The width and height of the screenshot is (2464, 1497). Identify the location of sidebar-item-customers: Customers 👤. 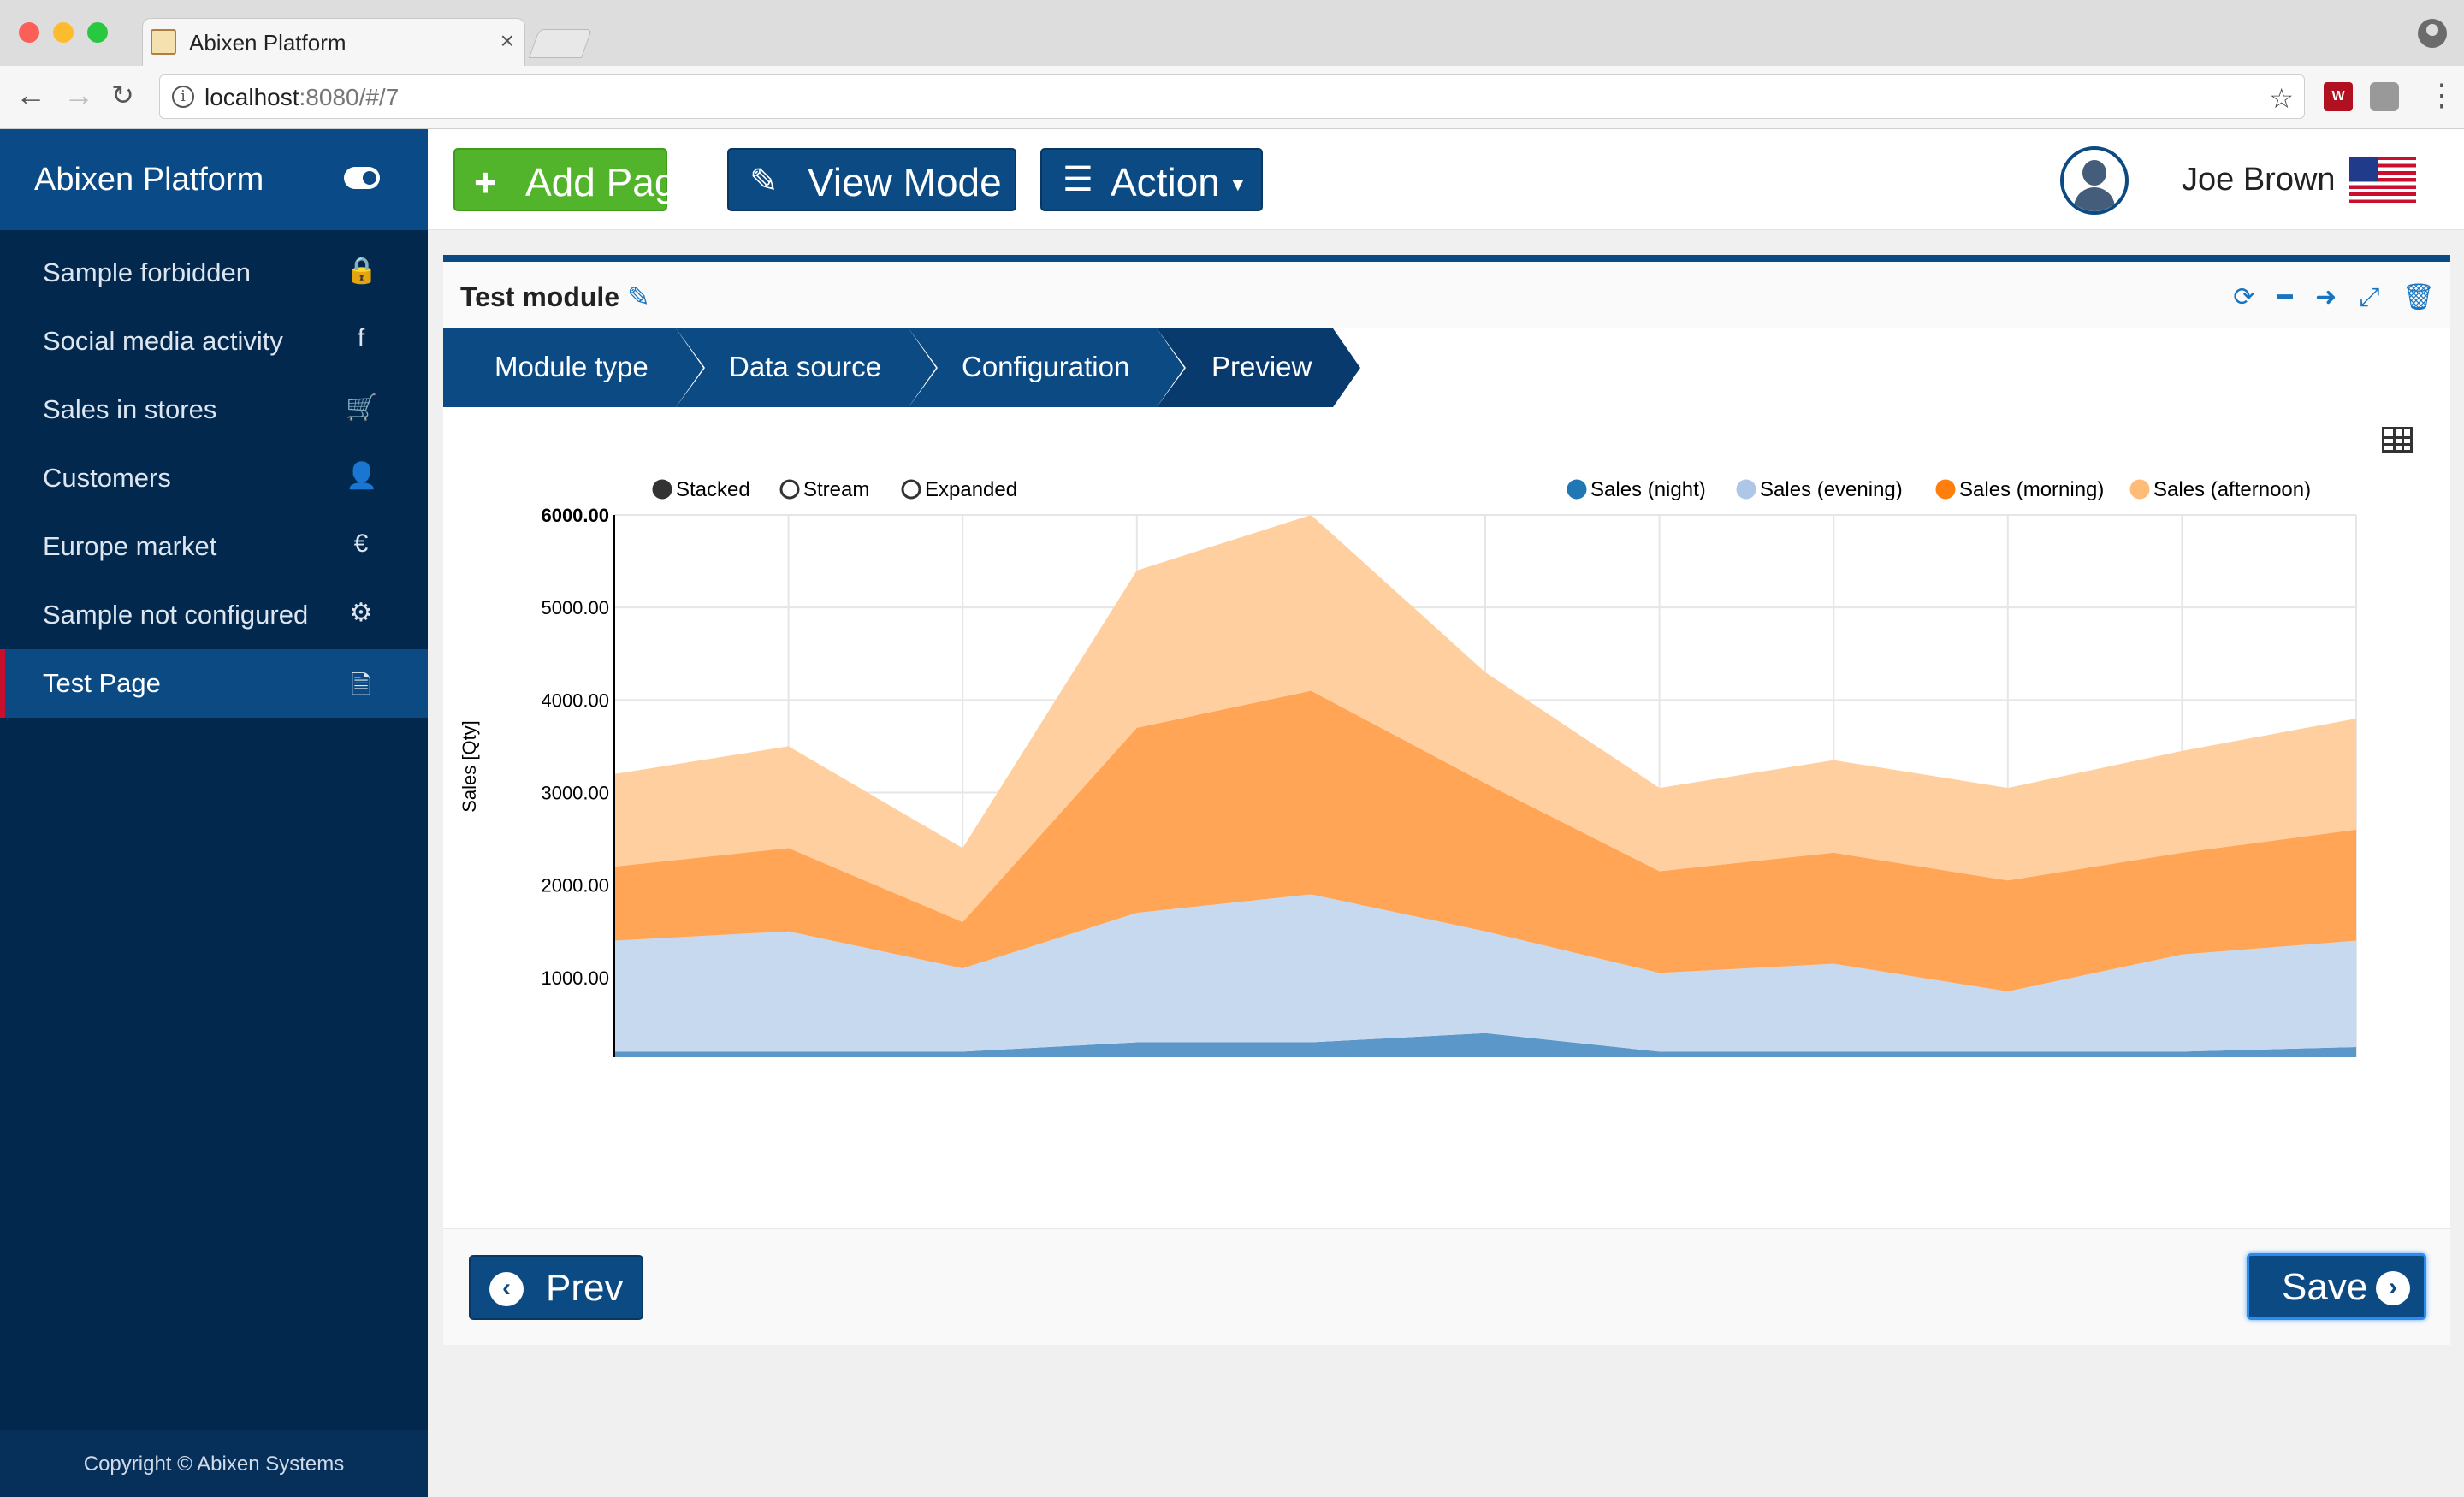
(214, 478).